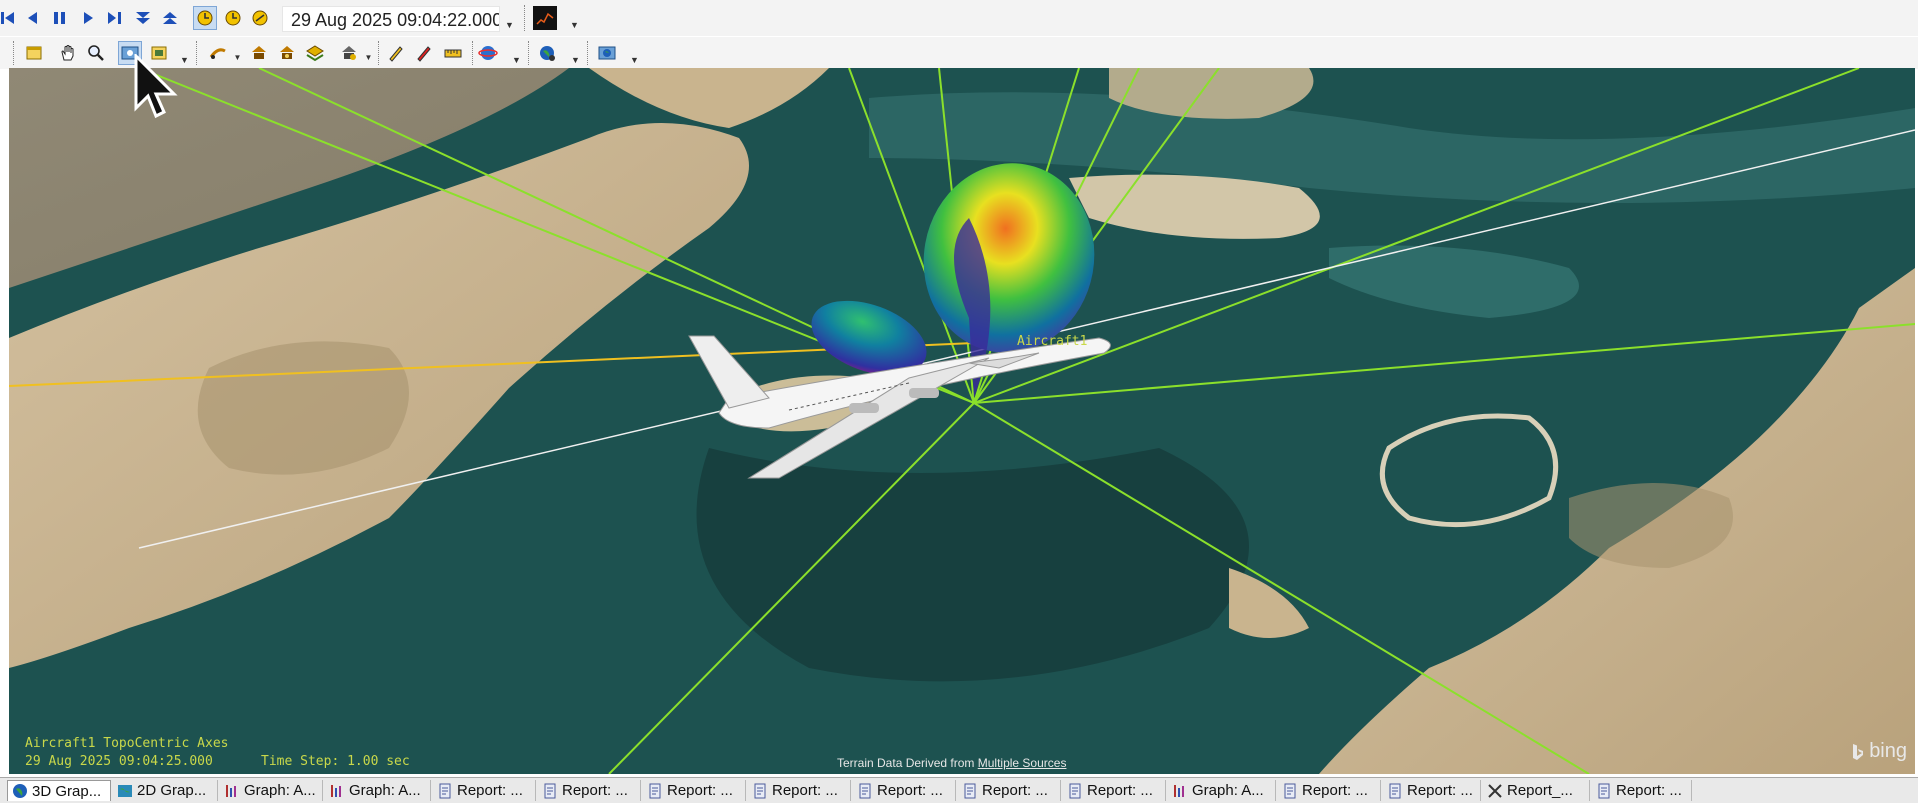 The image size is (1918, 803). Describe the element at coordinates (119, 761) in the screenshot. I see `scene-time-label: 29 Aug 2025 09:04:25.000` at that location.